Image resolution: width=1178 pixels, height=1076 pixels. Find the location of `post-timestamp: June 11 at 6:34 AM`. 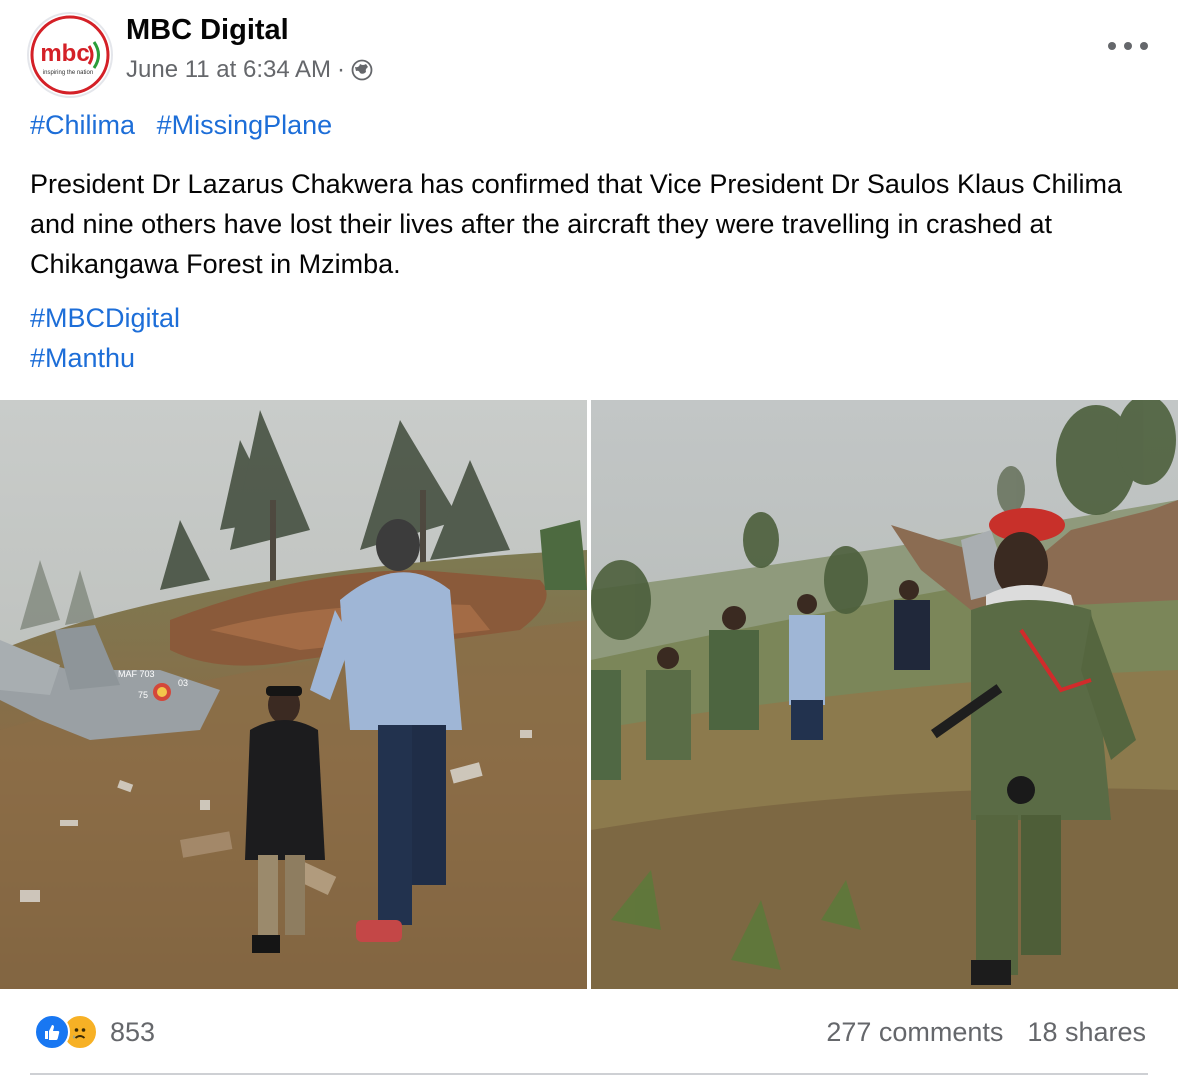

post-timestamp: June 11 at 6:34 AM is located at coordinates (228, 70).